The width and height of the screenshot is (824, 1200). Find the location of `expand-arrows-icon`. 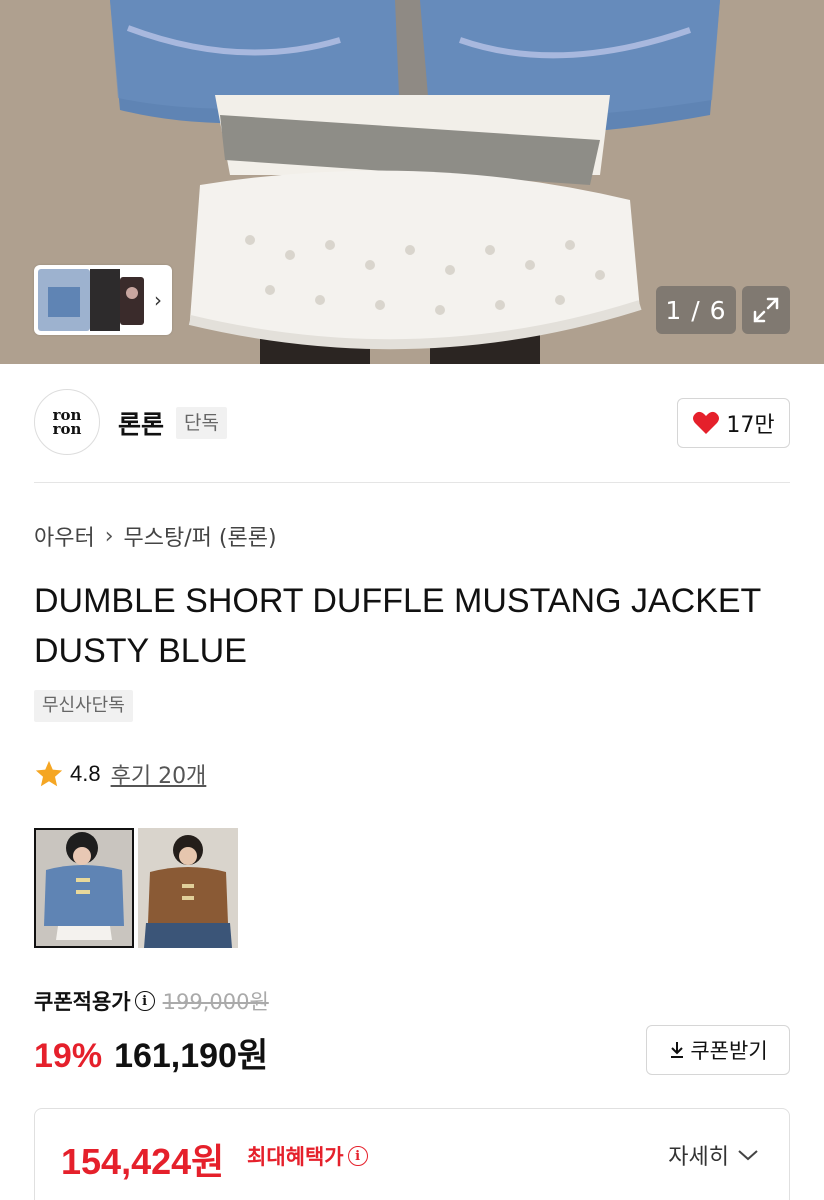

expand-arrows-icon is located at coordinates (766, 310).